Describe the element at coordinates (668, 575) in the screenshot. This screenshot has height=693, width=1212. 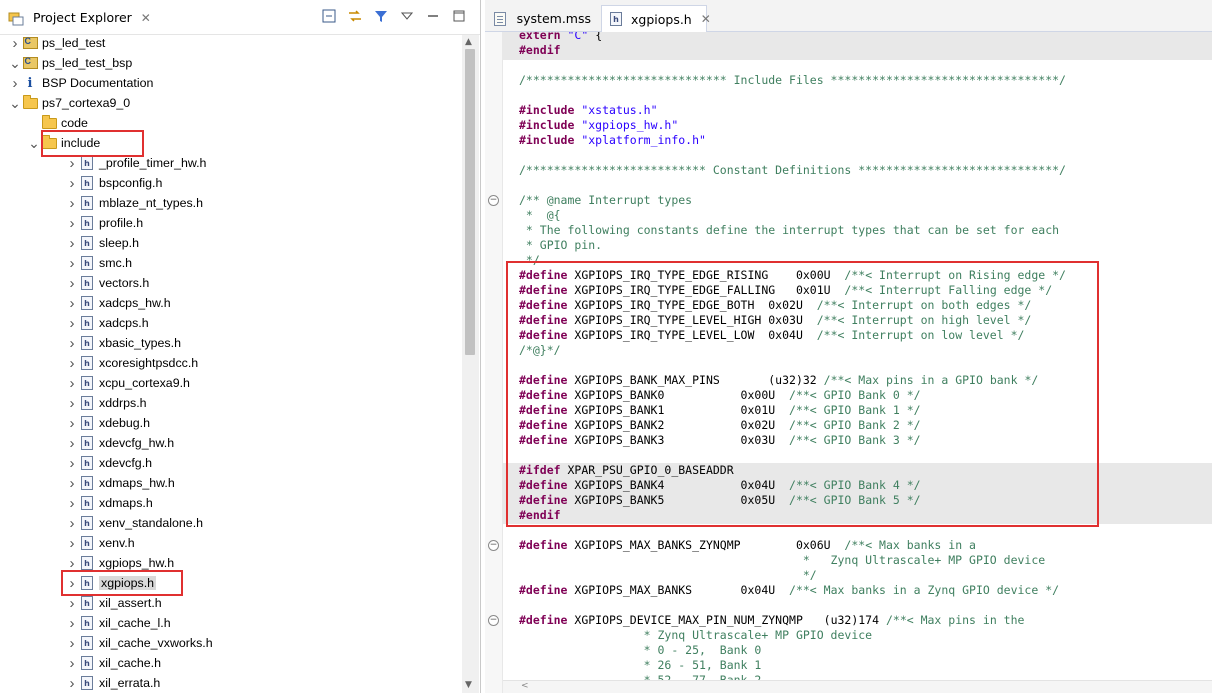
I see `code-token: */` at that location.